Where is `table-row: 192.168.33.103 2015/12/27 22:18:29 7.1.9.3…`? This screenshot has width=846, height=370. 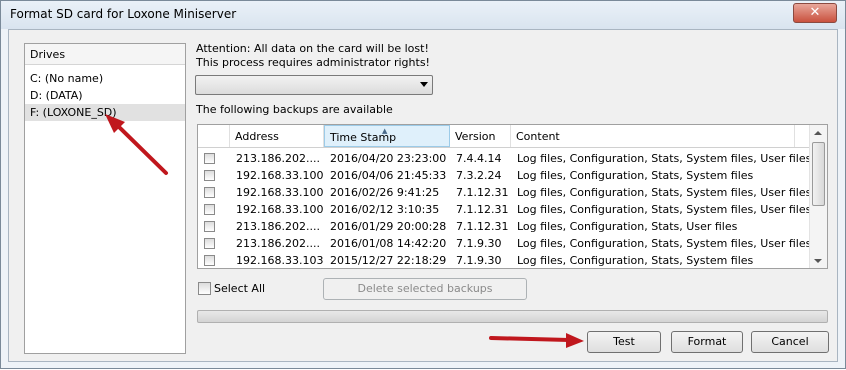
table-row: 192.168.33.103 2015/12/27 22:18:29 7.1.9.3… is located at coordinates (504, 260).